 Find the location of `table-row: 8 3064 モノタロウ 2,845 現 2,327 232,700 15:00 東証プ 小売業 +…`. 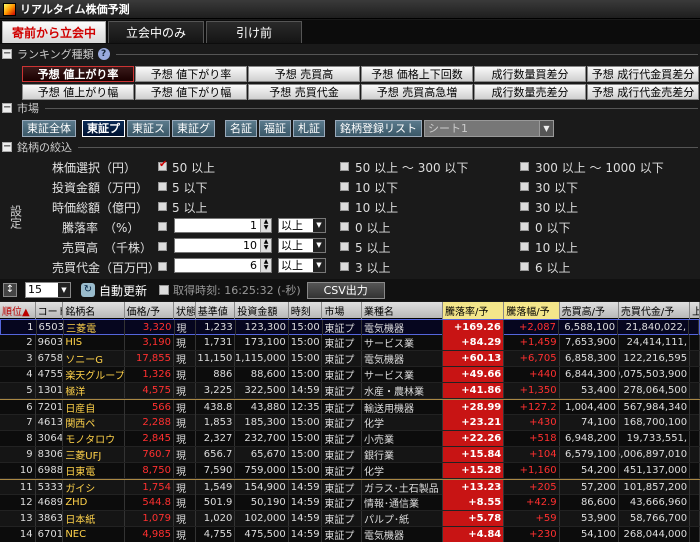

table-row: 8 3064 モノタロウ 2,845 現 2,327 232,700 15:00 東証プ 小売業 +… is located at coordinates (350, 439).